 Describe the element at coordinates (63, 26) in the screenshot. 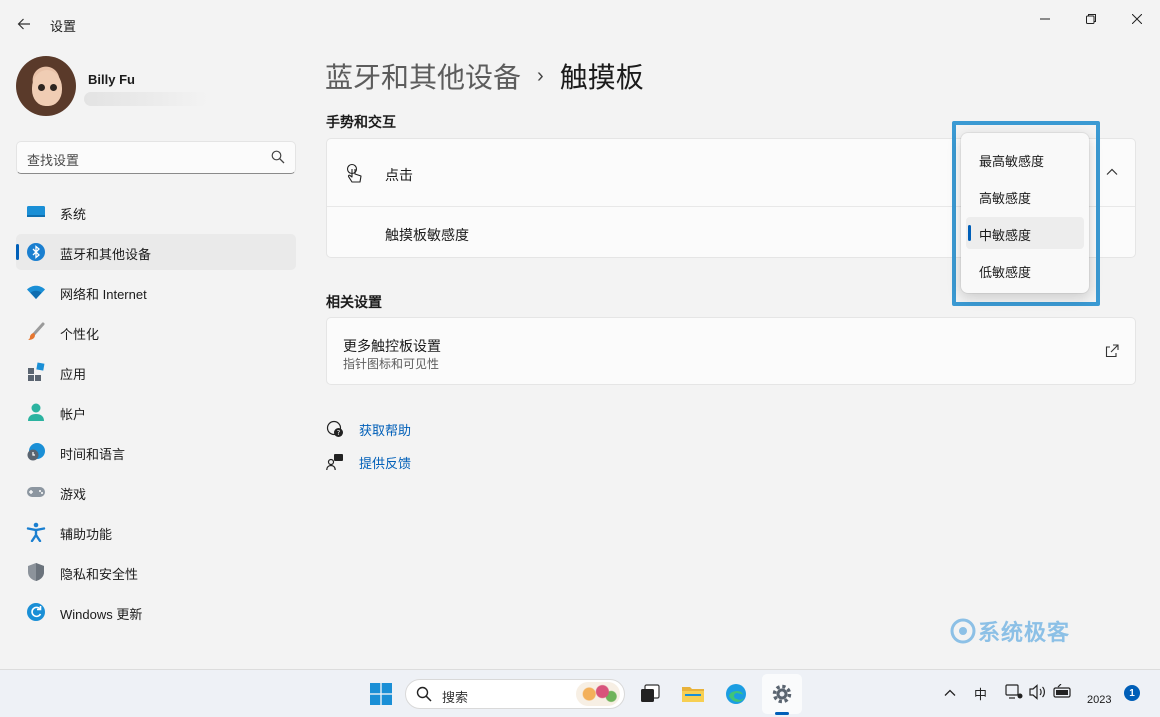

I see `app-title: 设置` at that location.